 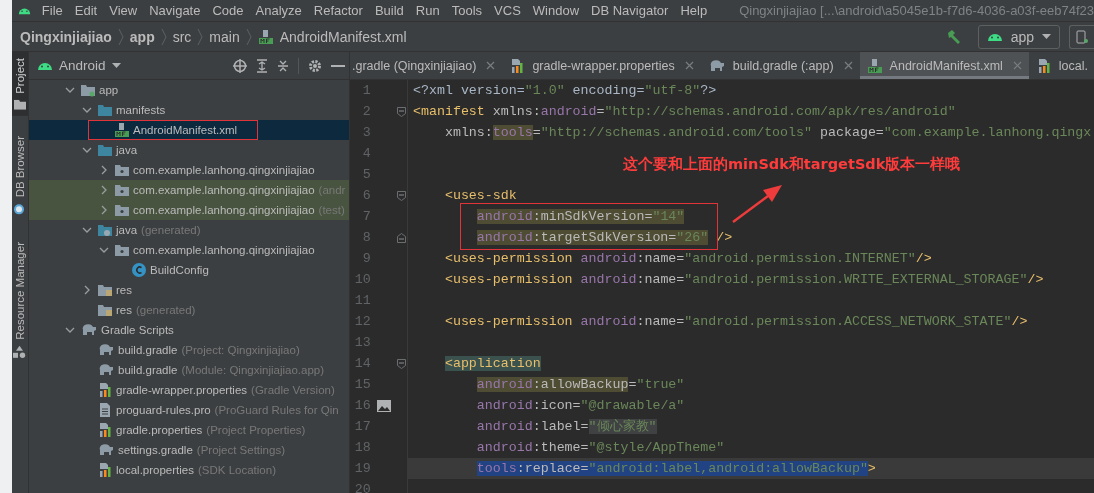 I want to click on menu-item: Analyze, so click(x=278, y=10).